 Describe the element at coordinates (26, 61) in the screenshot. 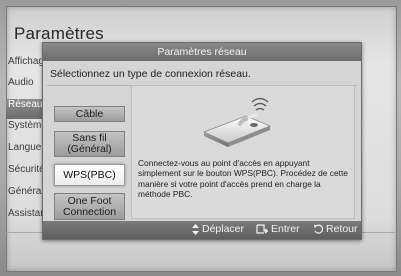

I see `settings-menu-item: Affichage` at that location.